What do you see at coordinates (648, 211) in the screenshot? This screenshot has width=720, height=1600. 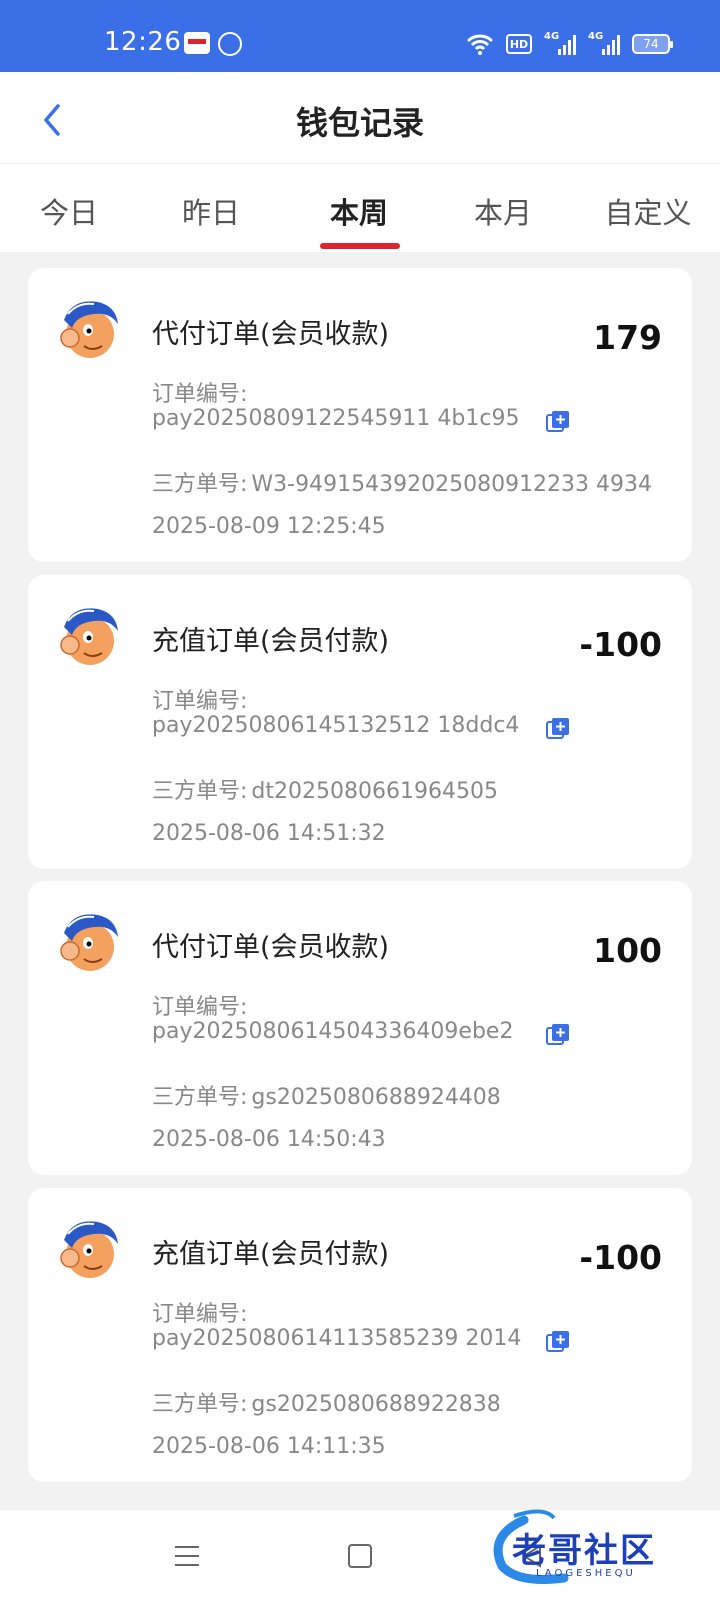 I see `tab-custom: 自定义` at bounding box center [648, 211].